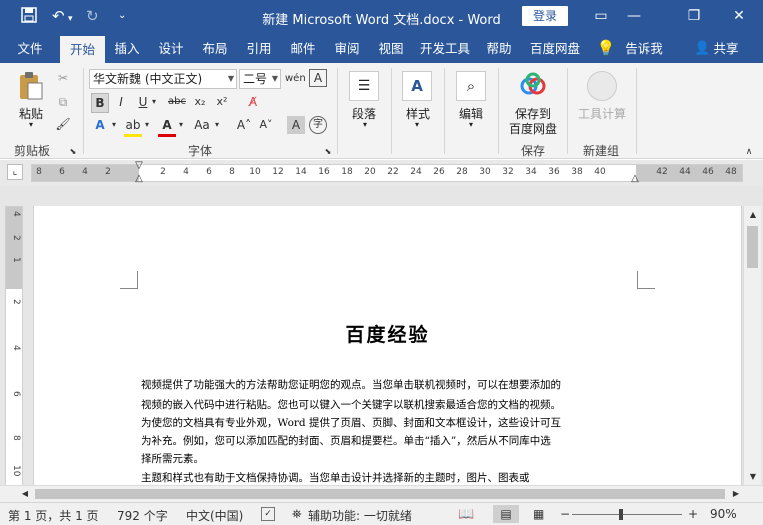  What do you see at coordinates (200, 102) in the screenshot?
I see `subscript-icon: x₂` at bounding box center [200, 102].